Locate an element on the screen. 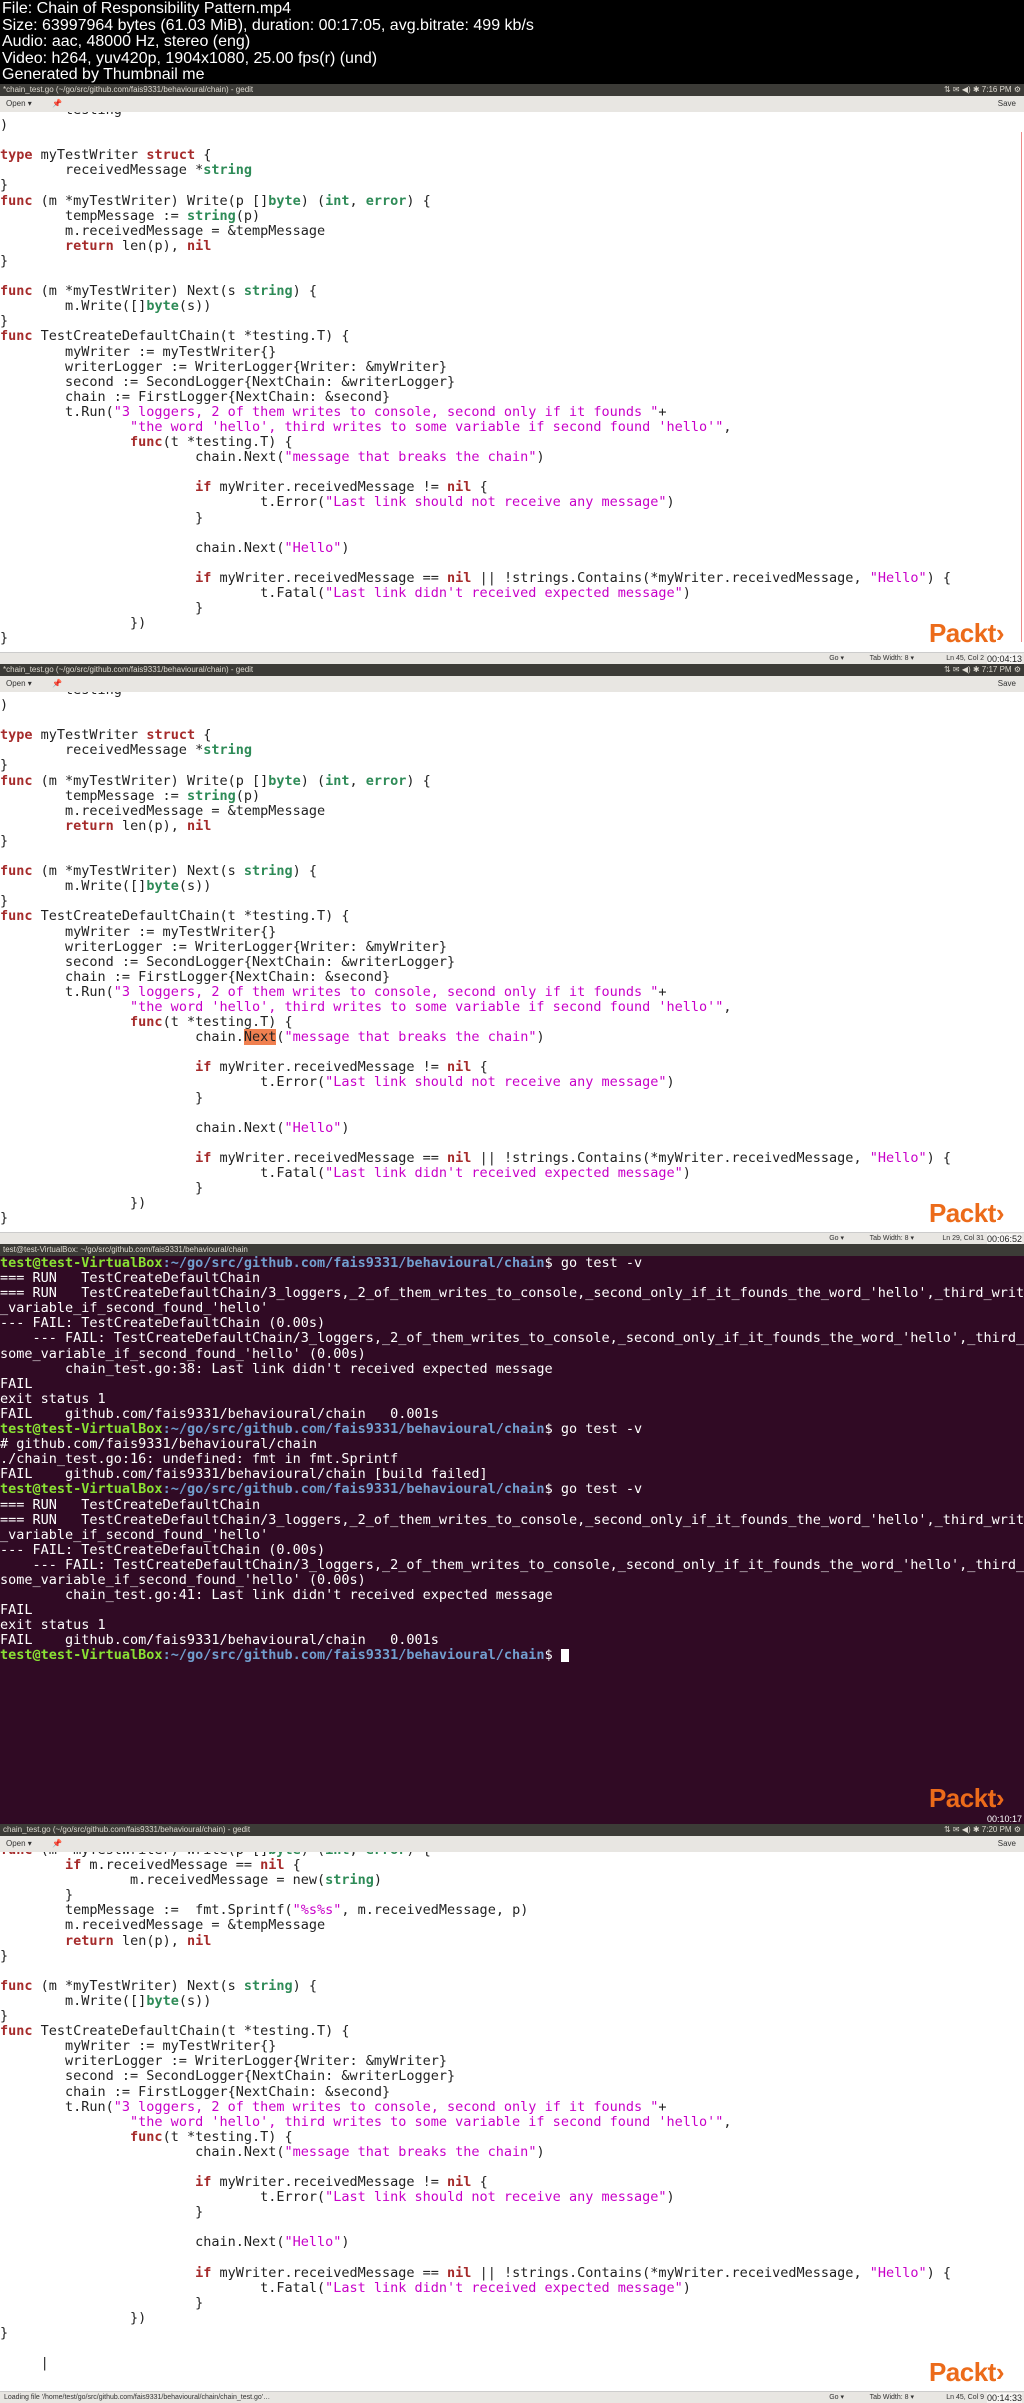 The height and width of the screenshot is (2403, 1024). timestamp: 00:06:52 is located at coordinates (1004, 1239).